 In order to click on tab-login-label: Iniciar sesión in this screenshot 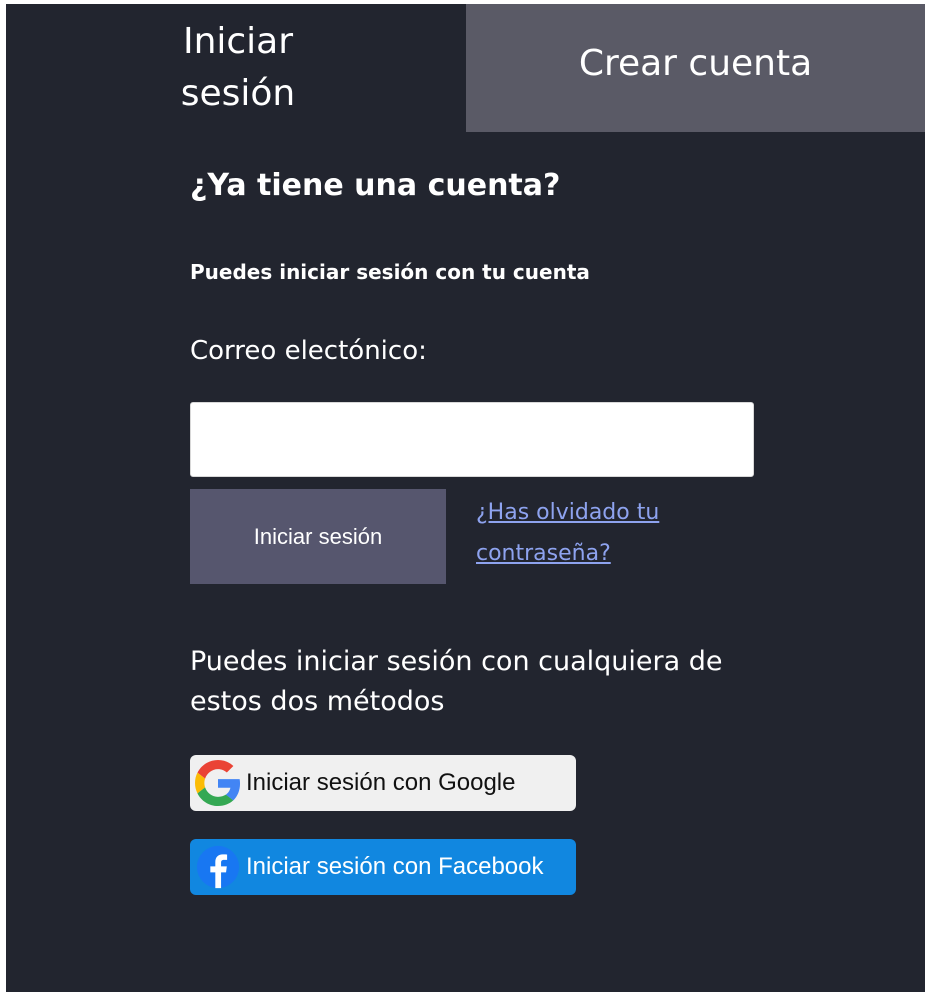, I will do `click(238, 67)`.